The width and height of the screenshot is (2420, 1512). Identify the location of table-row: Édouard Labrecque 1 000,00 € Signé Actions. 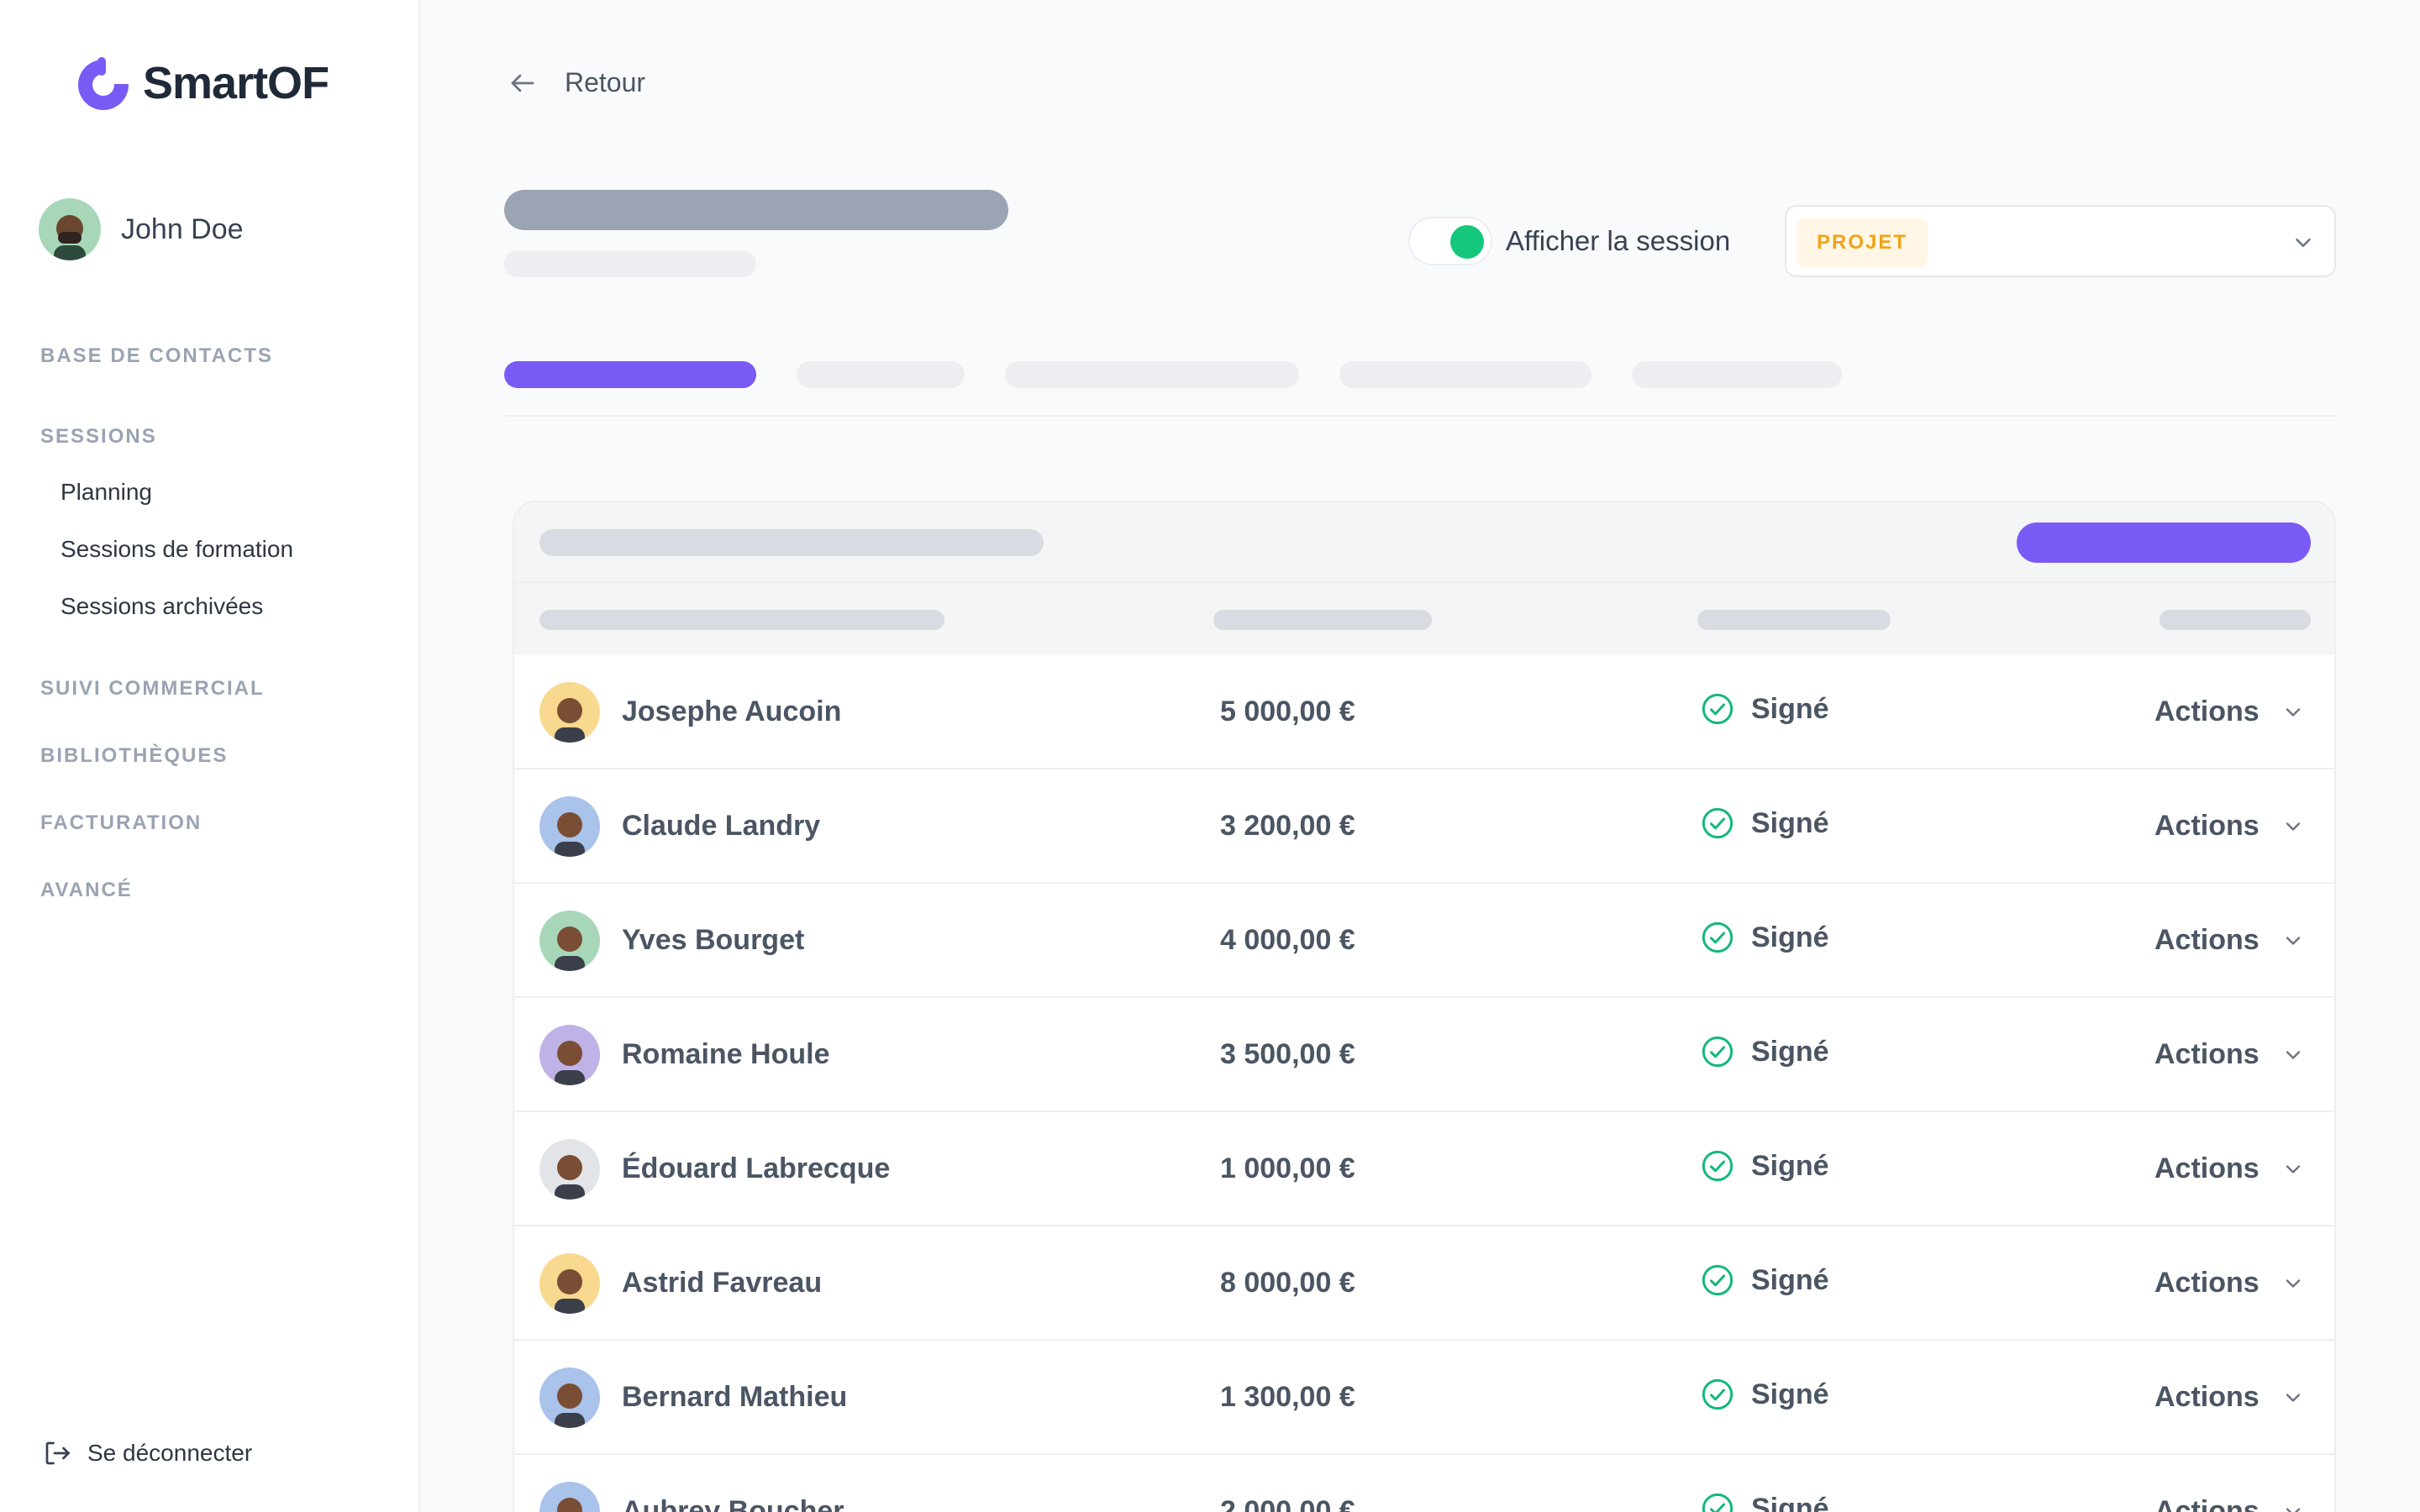
(1424, 1169).